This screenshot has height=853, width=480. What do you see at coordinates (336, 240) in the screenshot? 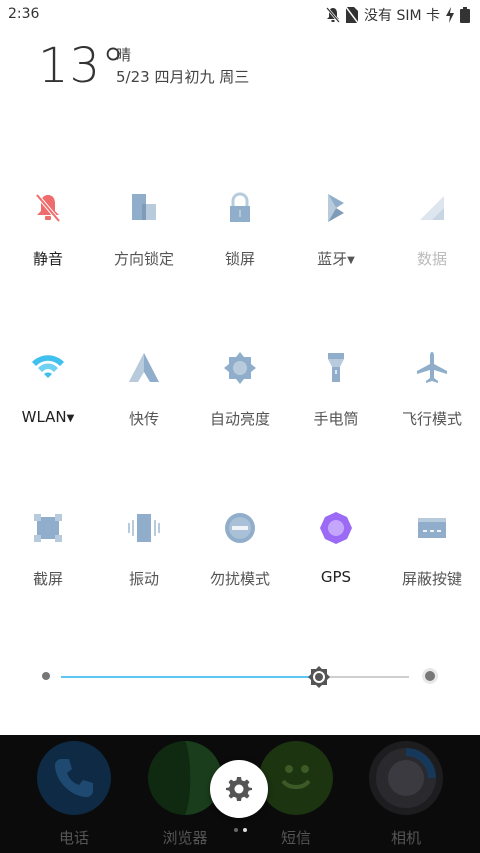
I see `tile-bluetooth: 蓝牙▼` at bounding box center [336, 240].